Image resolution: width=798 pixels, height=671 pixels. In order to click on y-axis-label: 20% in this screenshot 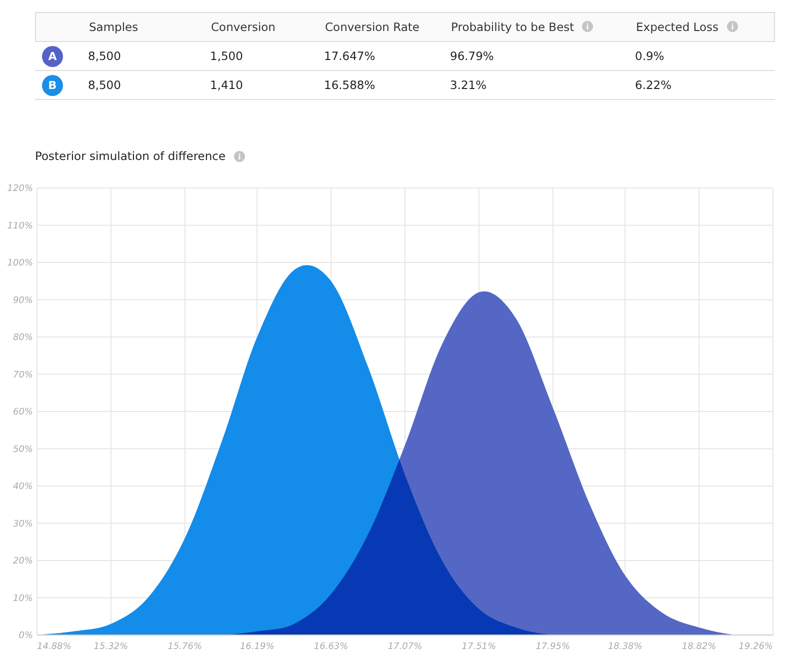, I will do `click(22, 561)`.